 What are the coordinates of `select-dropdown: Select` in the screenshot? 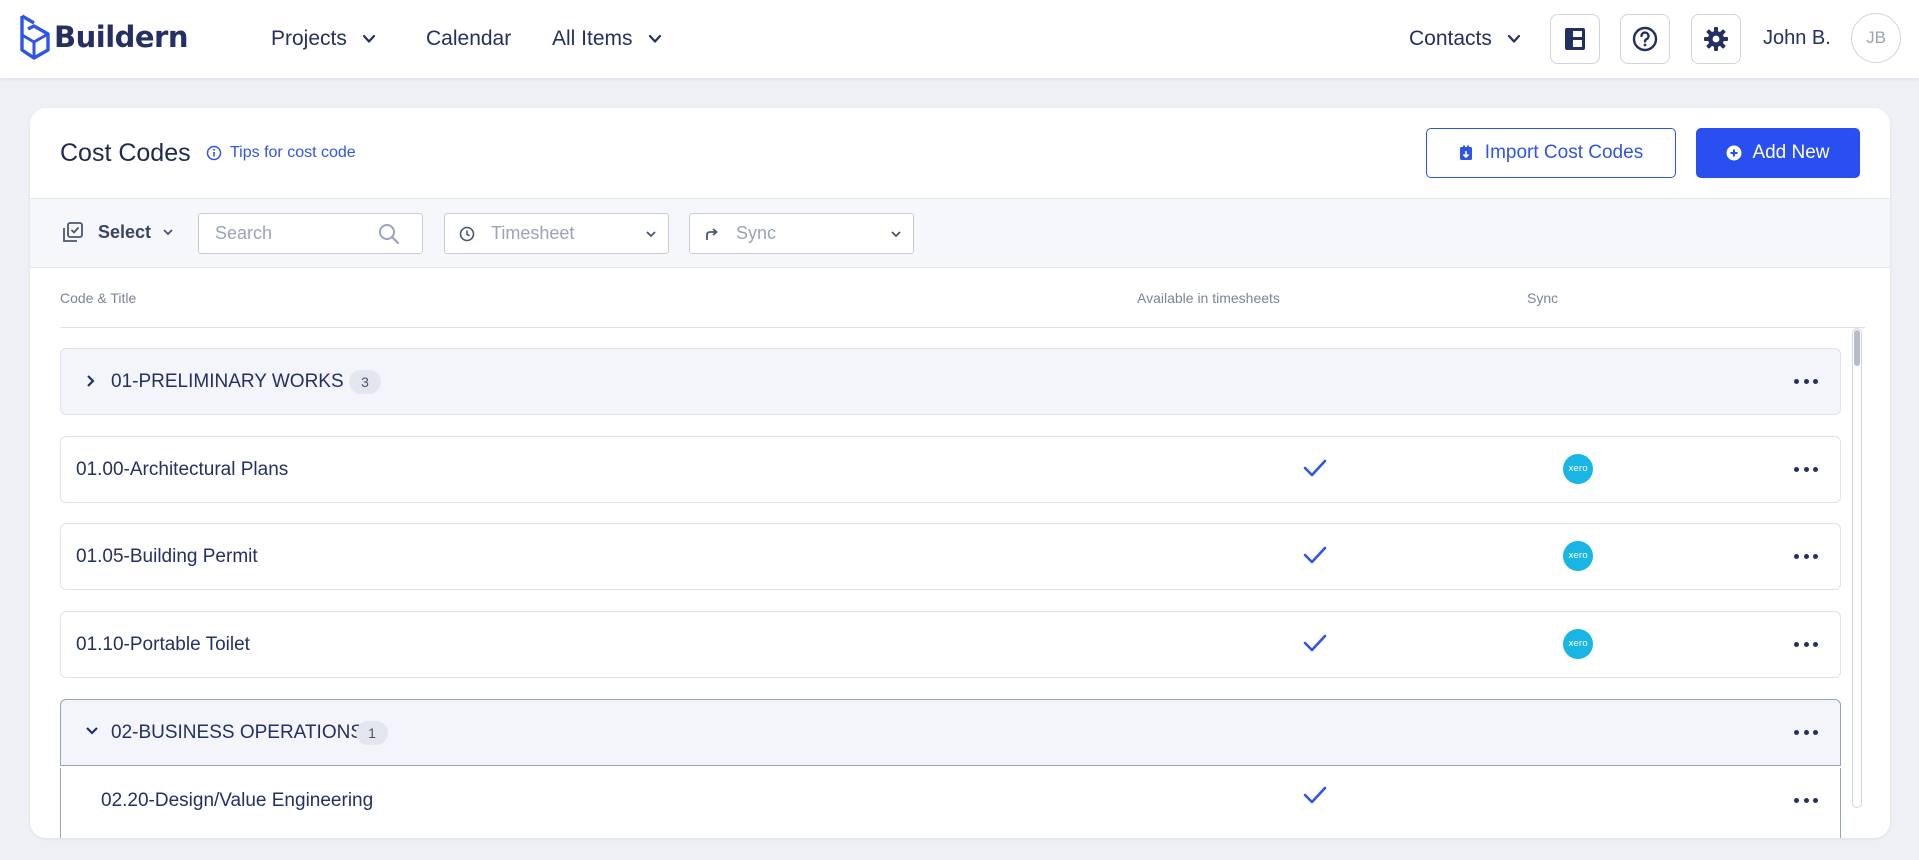 It's located at (118, 232).